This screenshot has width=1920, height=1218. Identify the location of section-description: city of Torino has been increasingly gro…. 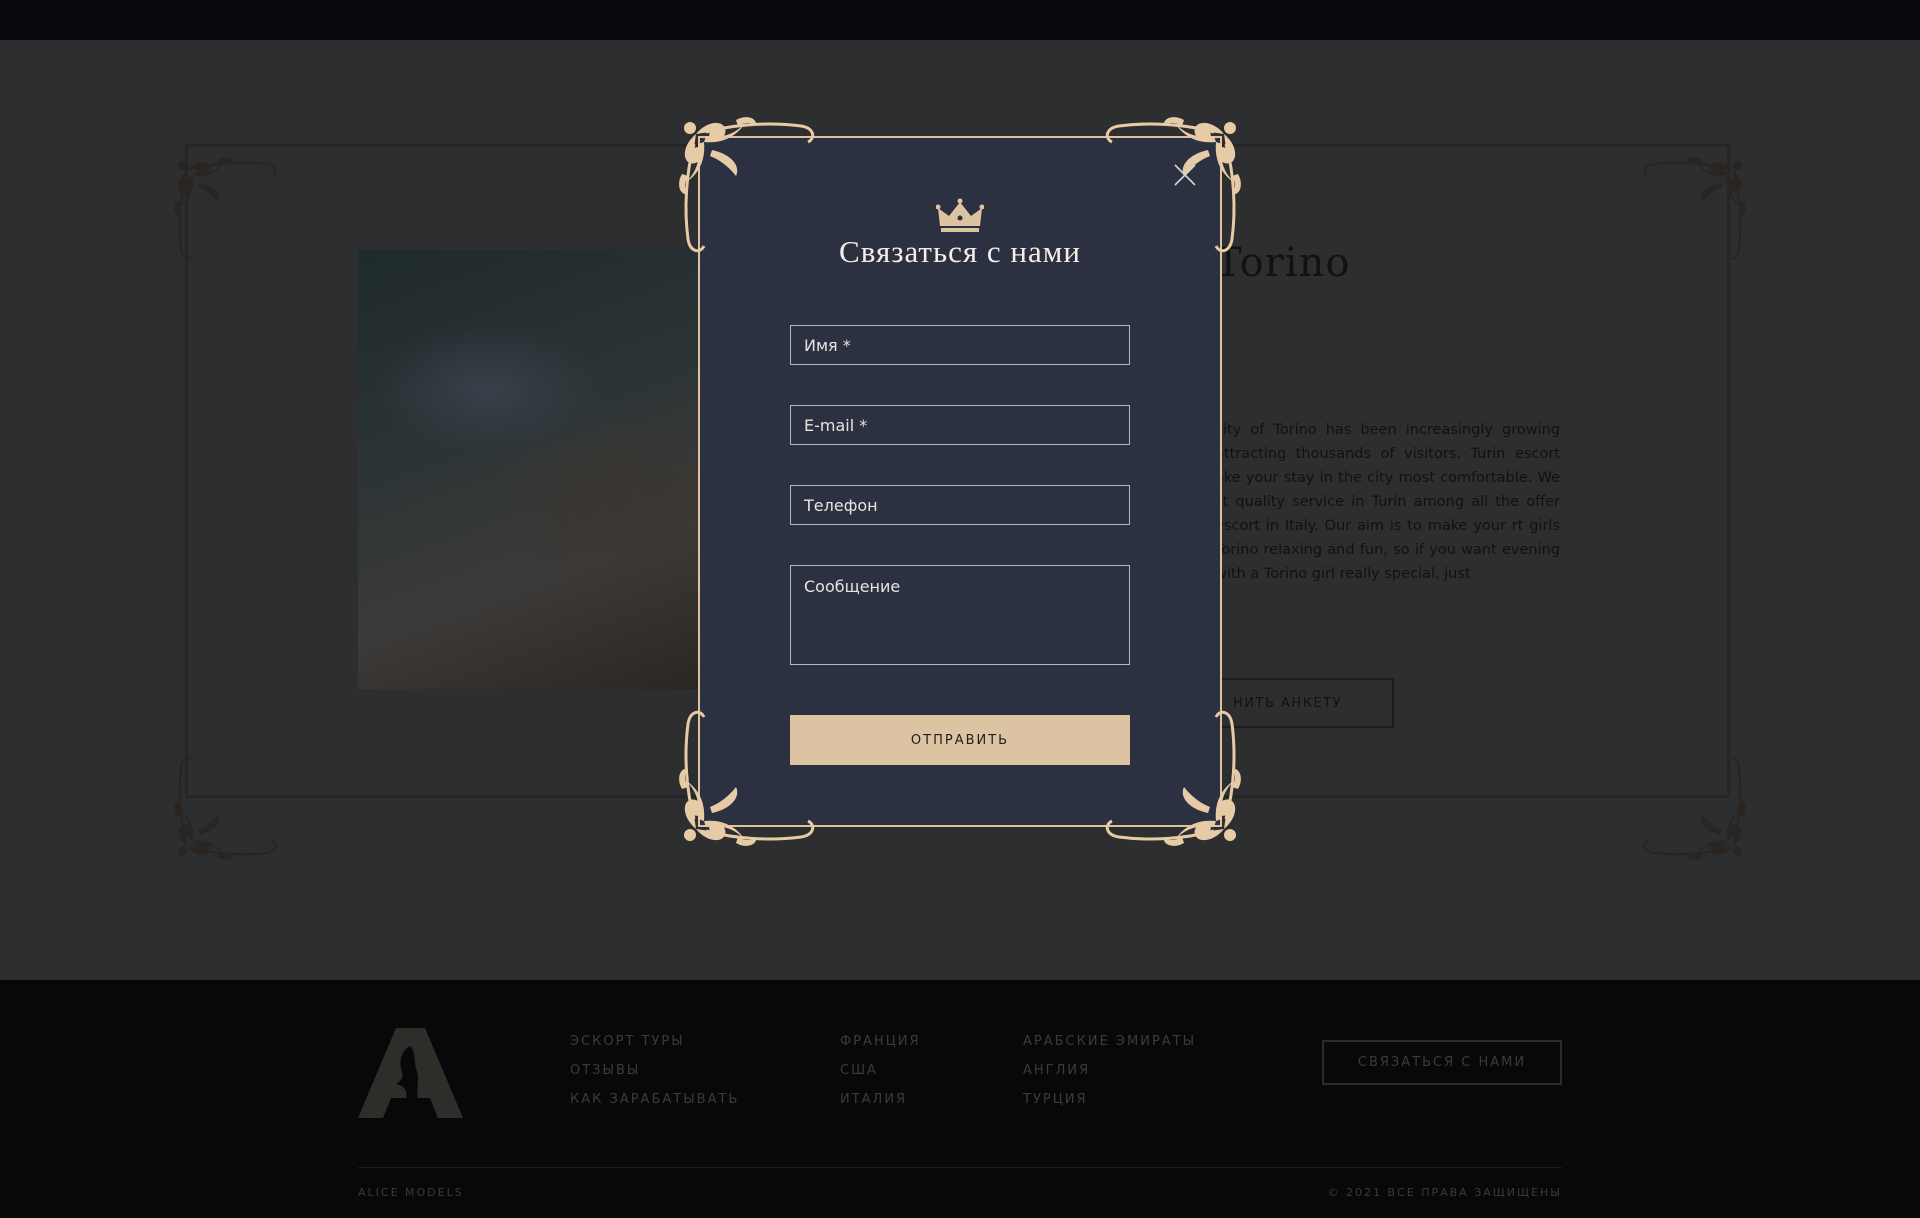
(1387, 502).